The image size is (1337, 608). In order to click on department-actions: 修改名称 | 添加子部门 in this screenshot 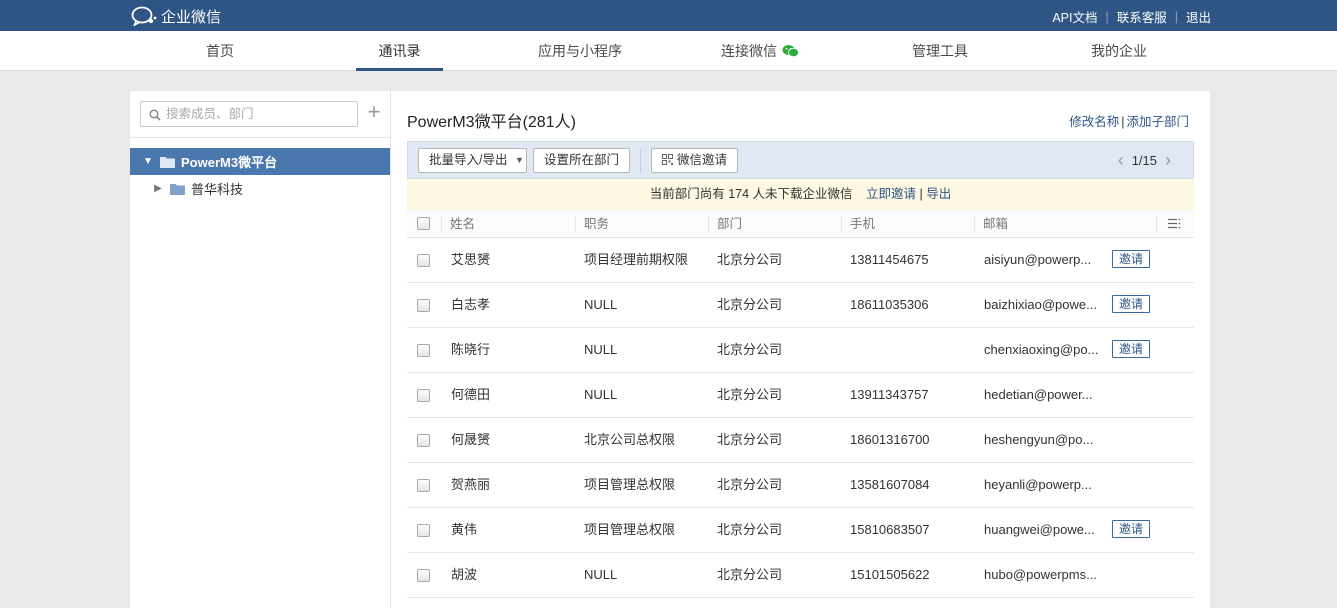, I will do `click(1129, 120)`.